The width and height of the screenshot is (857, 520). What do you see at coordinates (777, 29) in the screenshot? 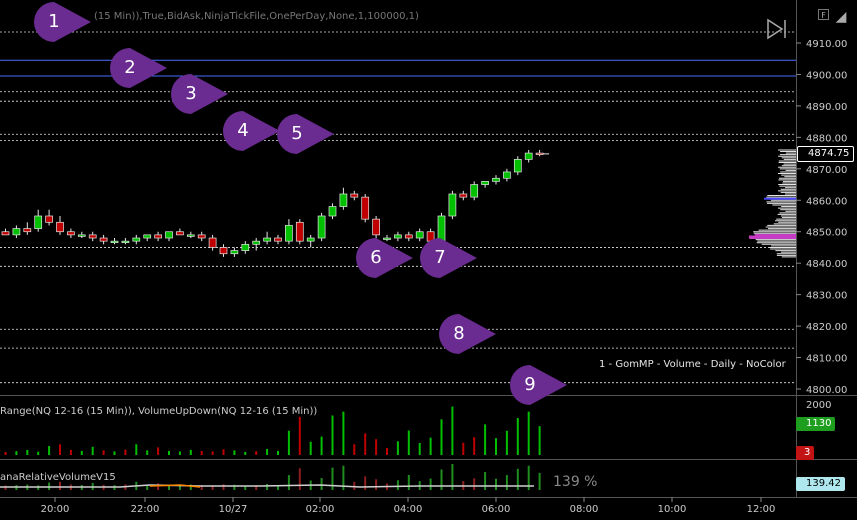
I see `skip-to-end-icon` at bounding box center [777, 29].